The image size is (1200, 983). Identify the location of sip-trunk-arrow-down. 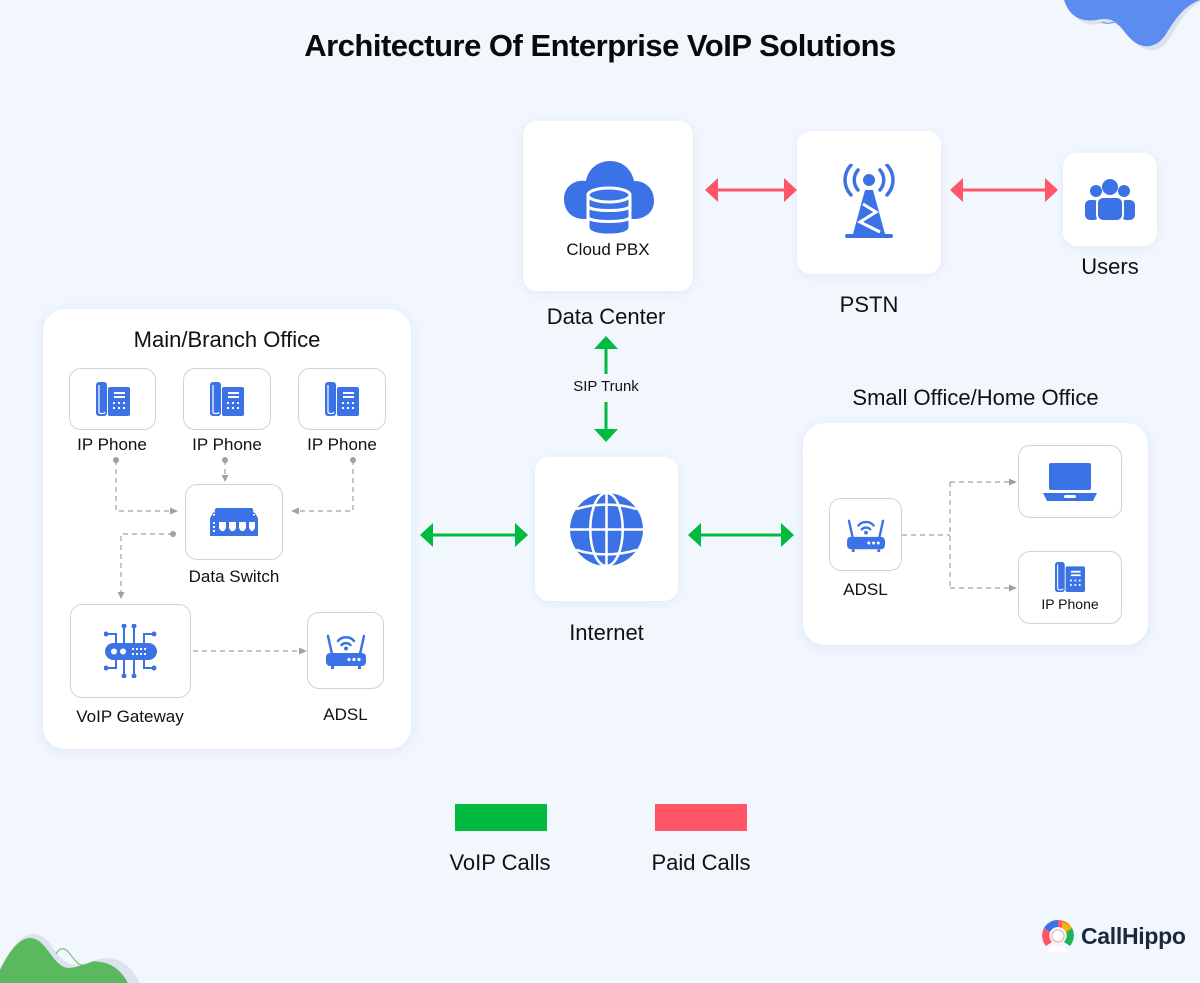
(606, 422).